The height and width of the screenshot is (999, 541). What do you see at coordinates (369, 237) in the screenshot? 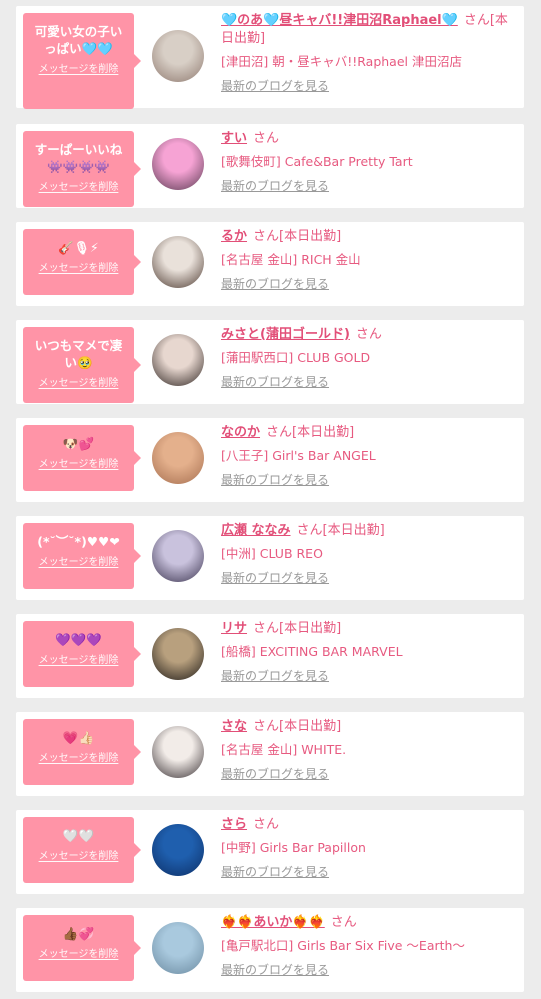
I see `name-line: るか さん[本日出勤]` at bounding box center [369, 237].